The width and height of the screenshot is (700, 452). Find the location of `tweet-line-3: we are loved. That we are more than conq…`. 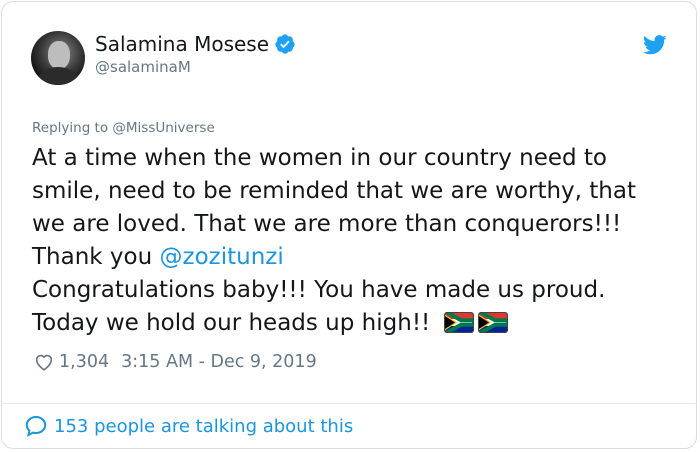

tweet-line-3: we are loved. That we are more than conq… is located at coordinates (327, 224).